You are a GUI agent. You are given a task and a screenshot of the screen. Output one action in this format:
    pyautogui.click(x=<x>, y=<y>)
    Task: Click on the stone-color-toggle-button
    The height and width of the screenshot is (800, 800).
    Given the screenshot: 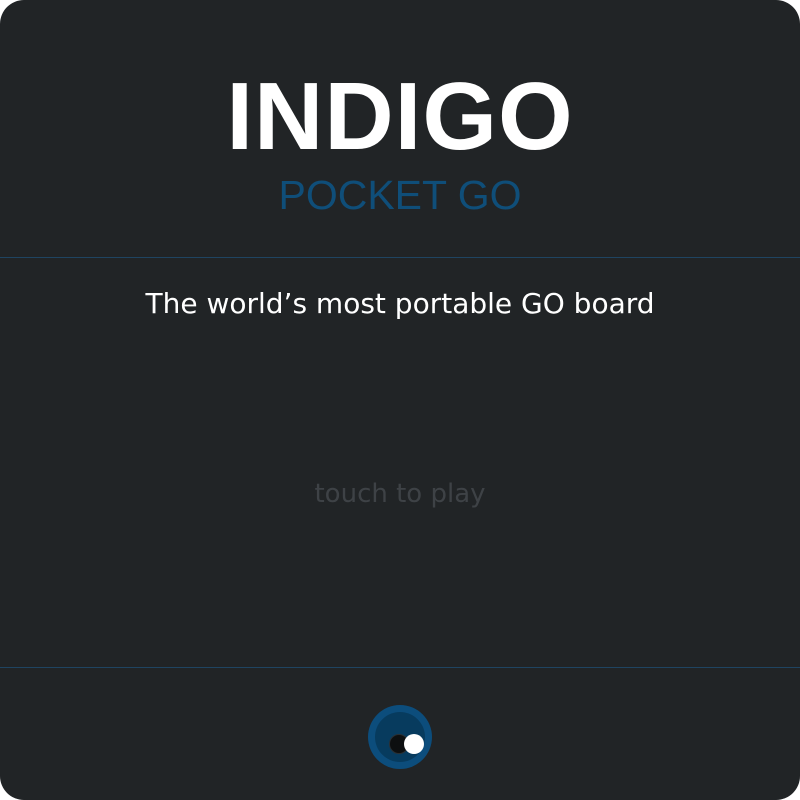 What is the action you would take?
    pyautogui.click(x=400, y=737)
    